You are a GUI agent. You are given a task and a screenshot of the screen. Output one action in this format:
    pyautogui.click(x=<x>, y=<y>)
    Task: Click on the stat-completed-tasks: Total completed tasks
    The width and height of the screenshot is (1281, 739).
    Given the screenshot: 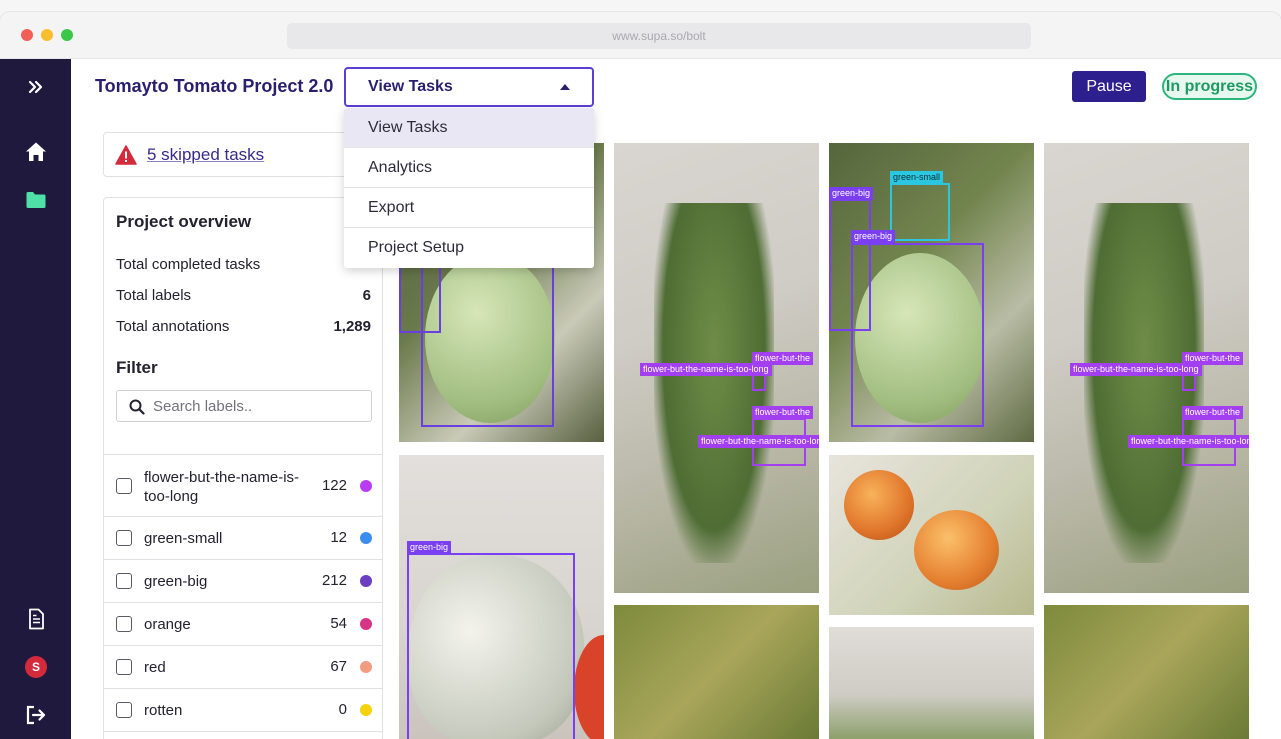 What is the action you would take?
    pyautogui.click(x=243, y=266)
    